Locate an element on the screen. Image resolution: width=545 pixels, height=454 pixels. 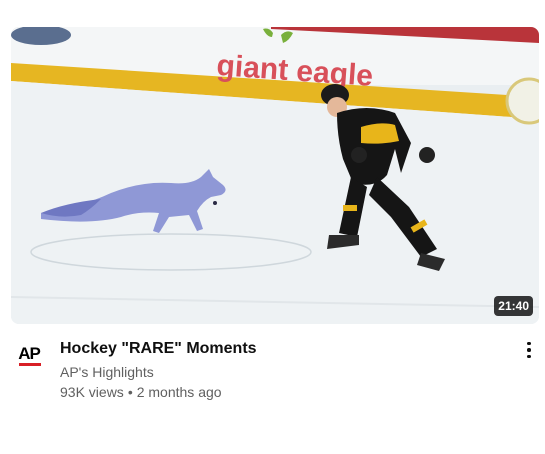
channel-avatar: AP is located at coordinates (29, 353).